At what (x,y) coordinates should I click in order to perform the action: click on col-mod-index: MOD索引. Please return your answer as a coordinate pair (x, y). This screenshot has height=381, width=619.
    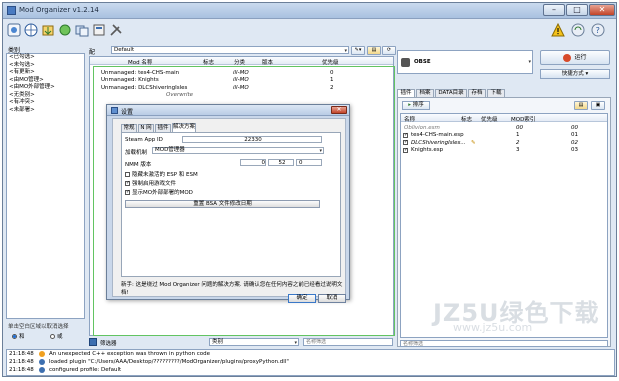
    Looking at the image, I should click on (523, 119).